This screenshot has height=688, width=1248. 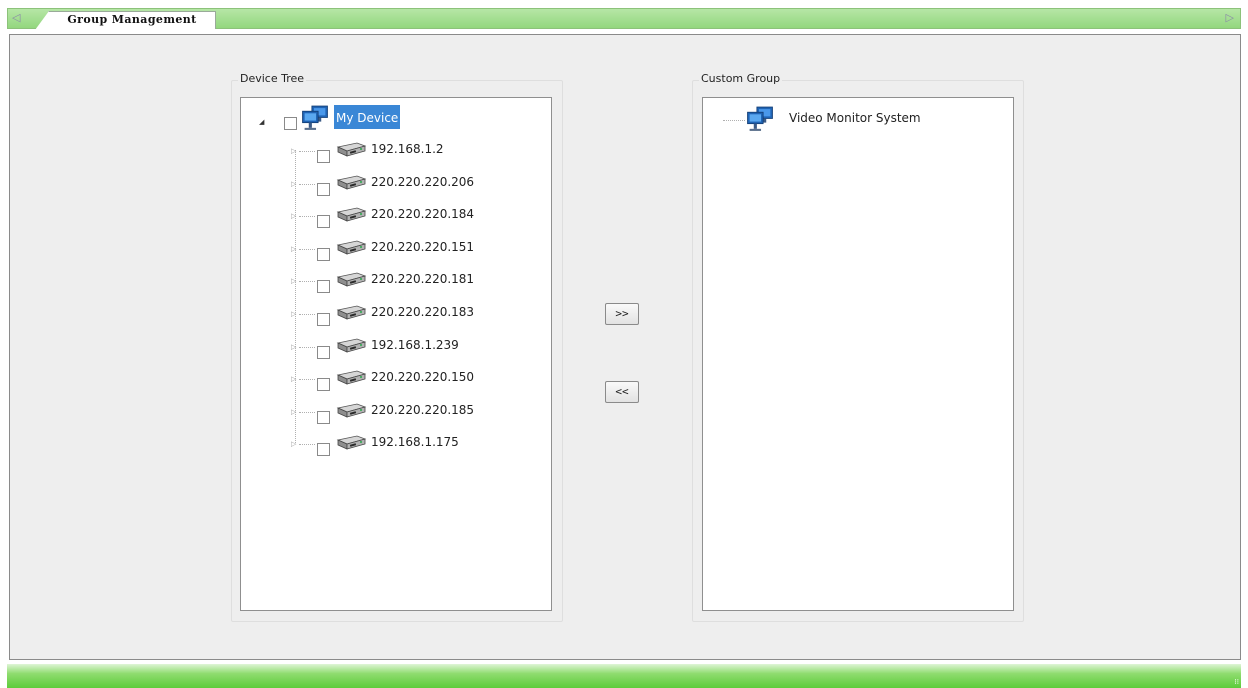 What do you see at coordinates (423, 377) in the screenshot?
I see `device-label: 220.220.220.150` at bounding box center [423, 377].